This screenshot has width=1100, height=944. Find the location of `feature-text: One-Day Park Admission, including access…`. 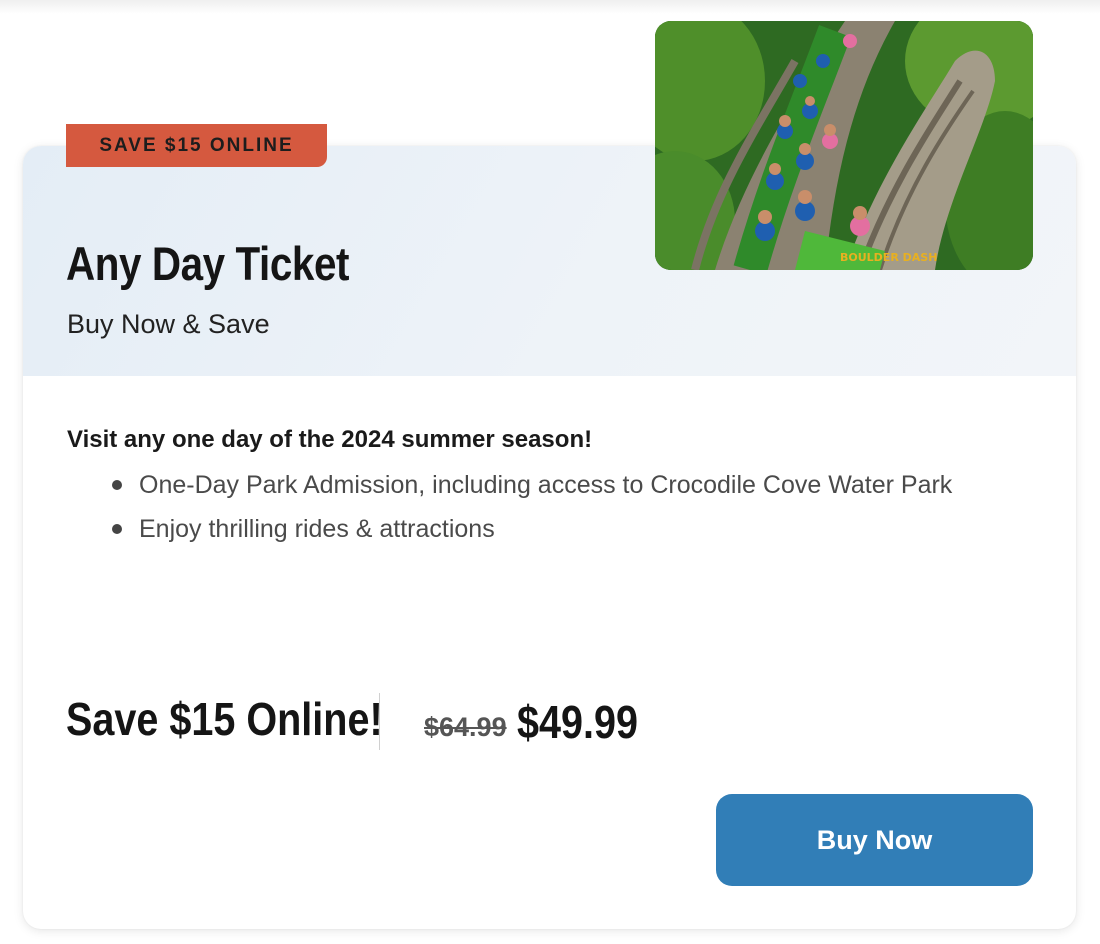

feature-text: One-Day Park Admission, including access… is located at coordinates (546, 485).